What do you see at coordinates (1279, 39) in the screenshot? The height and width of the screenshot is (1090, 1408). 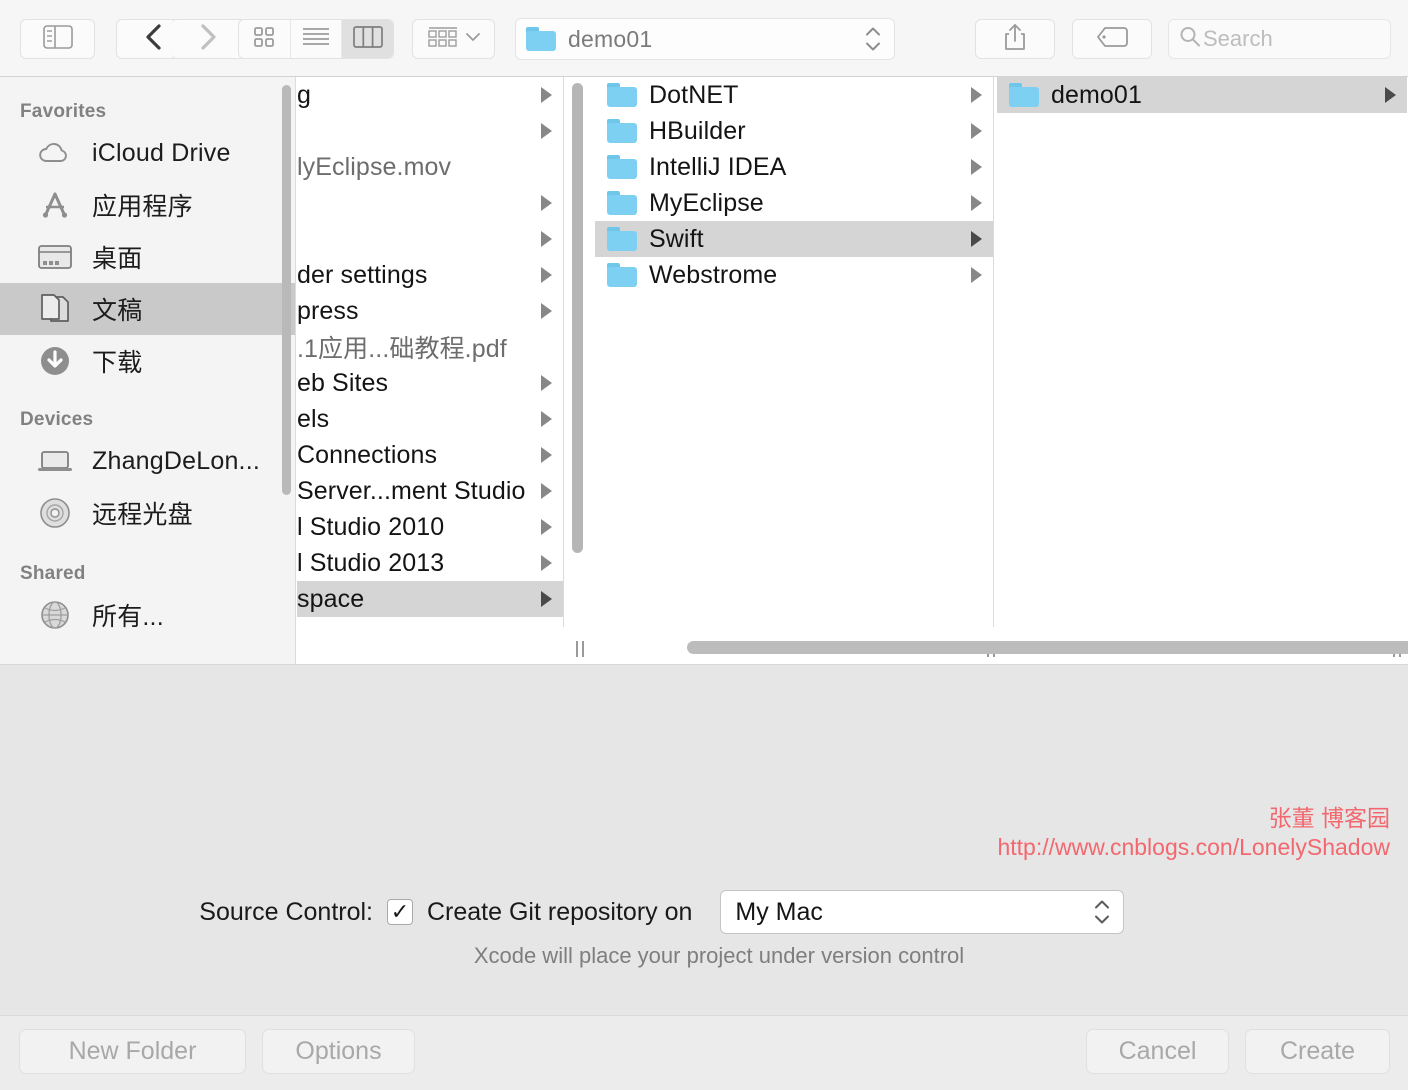 I see `search-field: Search` at bounding box center [1279, 39].